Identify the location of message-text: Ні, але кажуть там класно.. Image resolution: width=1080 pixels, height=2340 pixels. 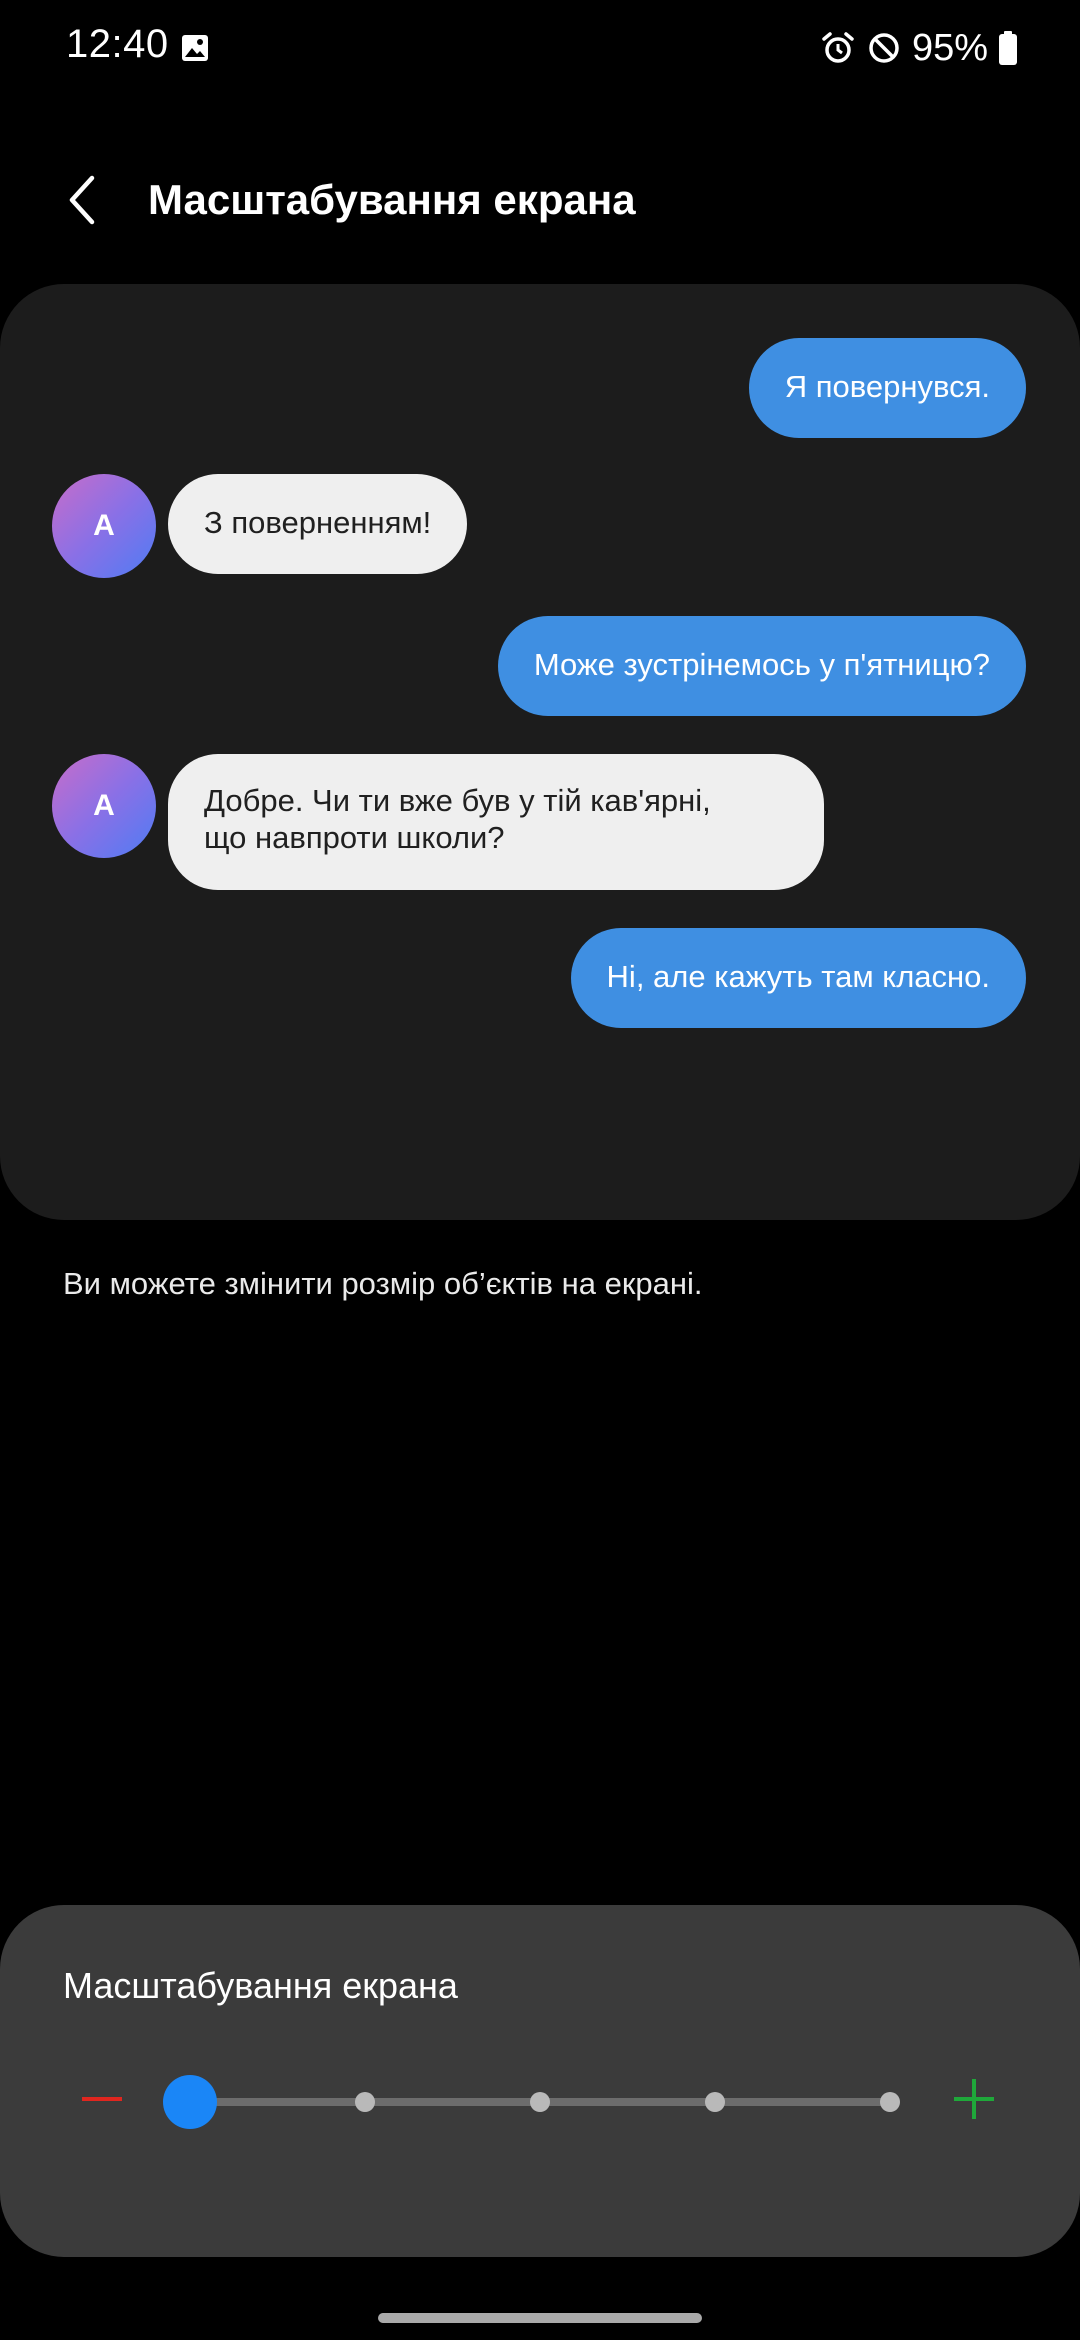
(798, 976).